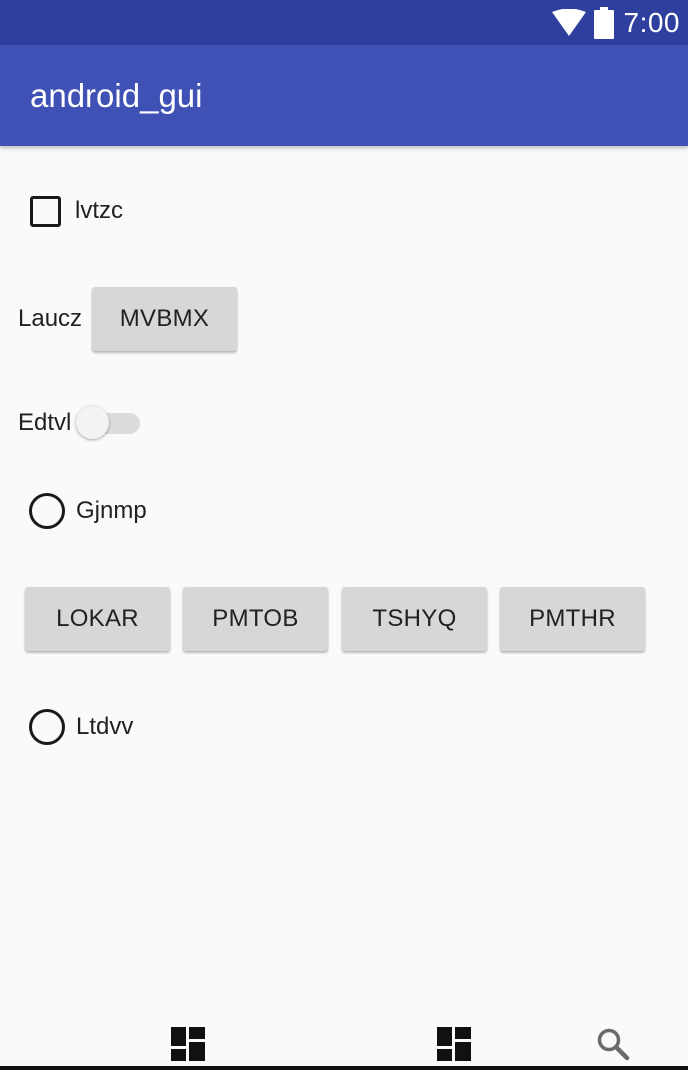 This screenshot has width=688, height=1070. I want to click on bottom-divider, so click(344, 1053).